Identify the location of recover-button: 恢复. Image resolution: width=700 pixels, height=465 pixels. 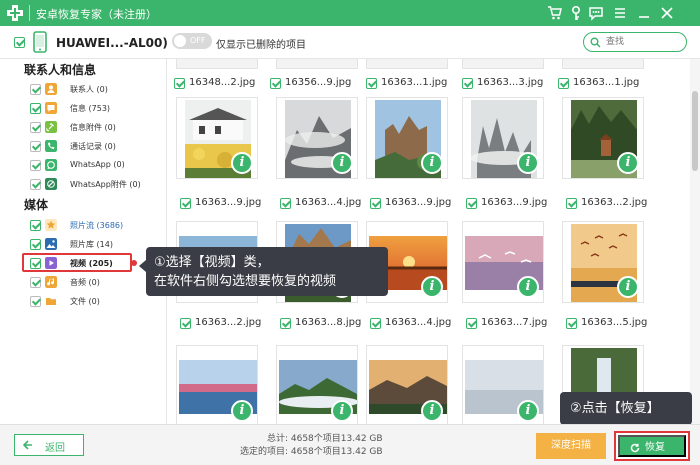
(652, 446).